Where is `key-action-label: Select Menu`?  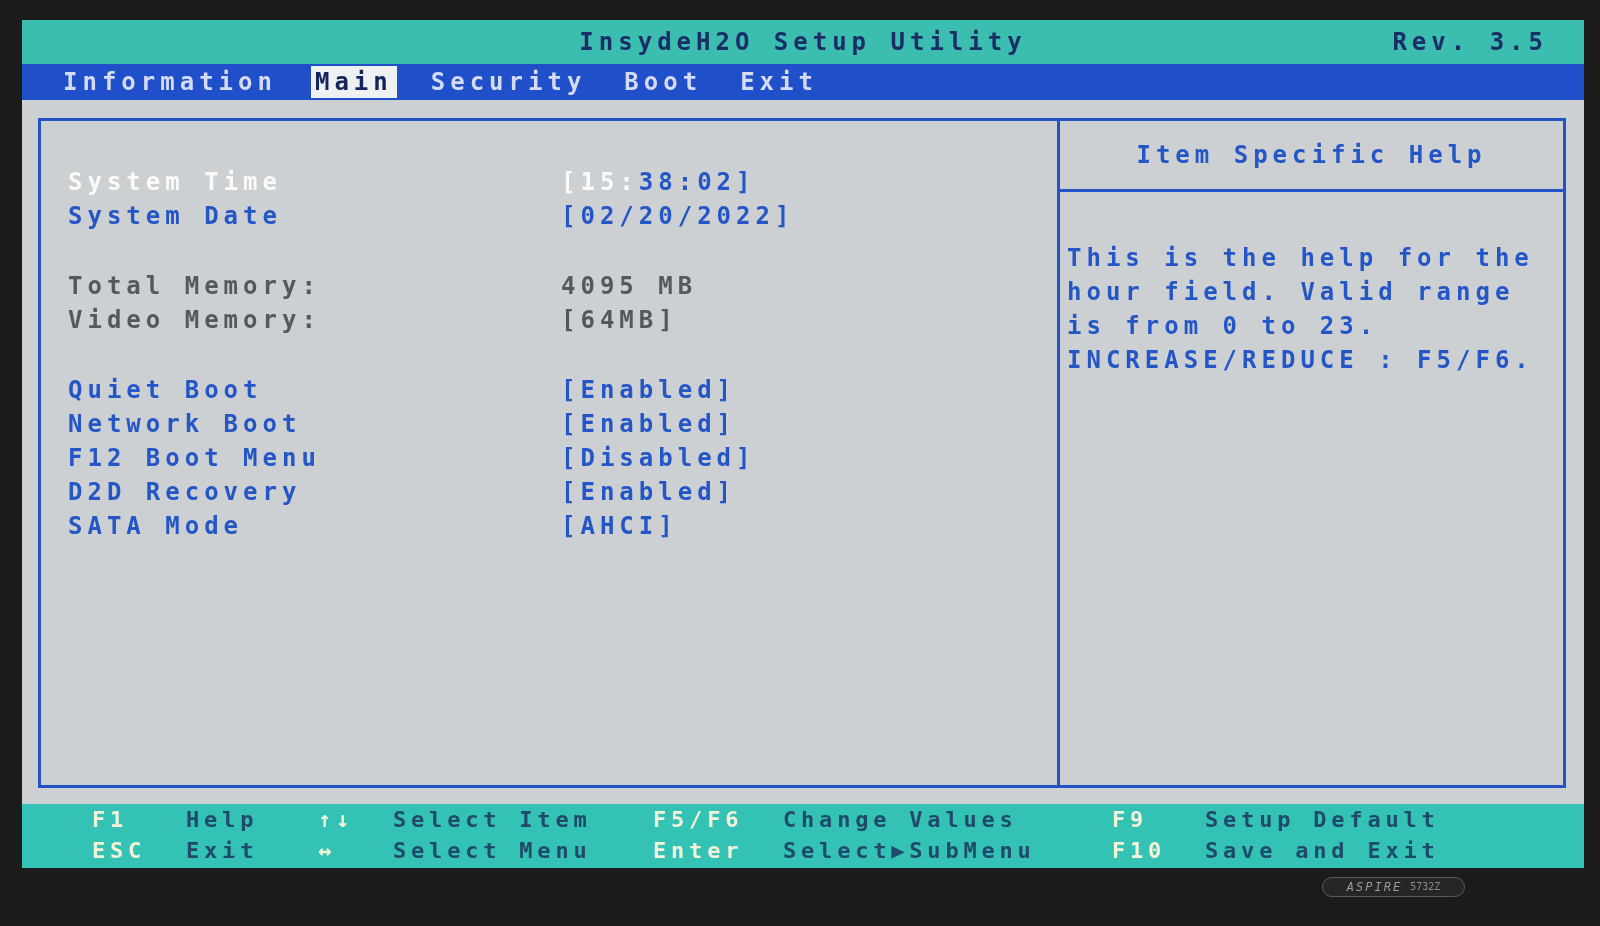
key-action-label: Select Menu is located at coordinates (492, 850).